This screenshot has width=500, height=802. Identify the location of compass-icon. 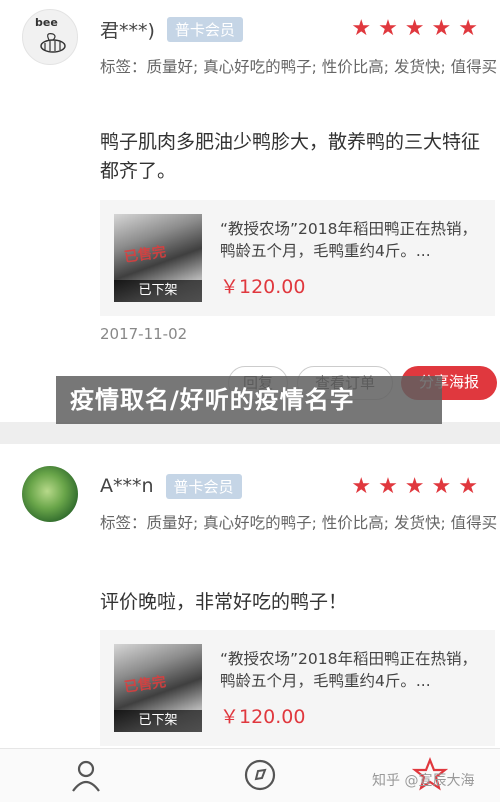
(260, 775).